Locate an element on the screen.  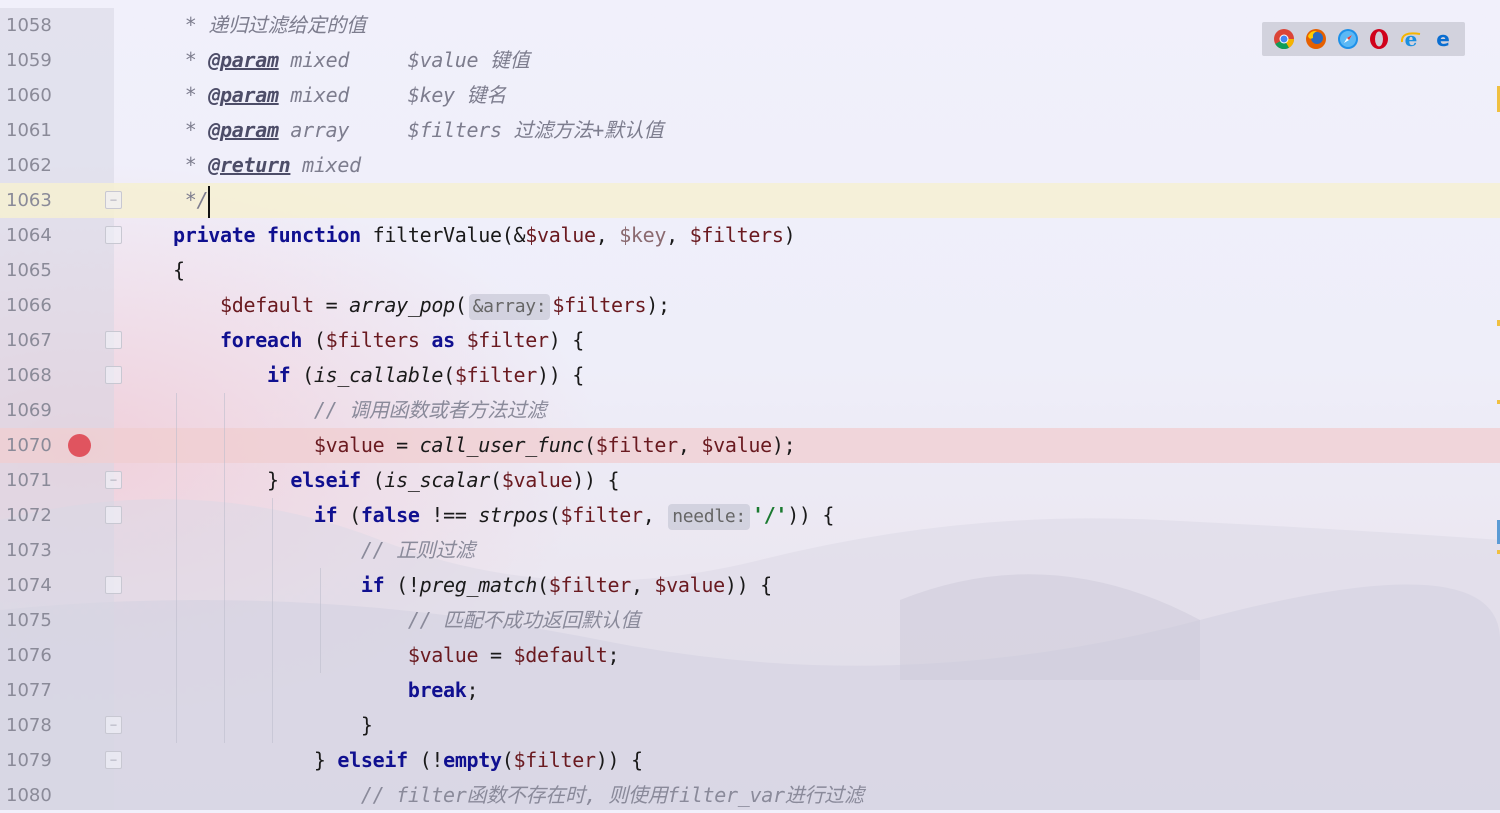
code-line: 1074 if (!preg_match($filter, $value)) { is located at coordinates (750, 585).